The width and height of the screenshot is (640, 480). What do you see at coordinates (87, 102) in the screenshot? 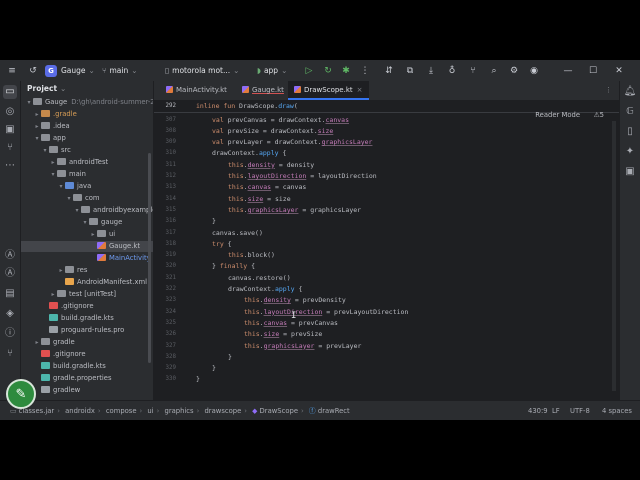
I see `tree-item: ▾ GaugeD:\gh\android-summer-202` at bounding box center [87, 102].